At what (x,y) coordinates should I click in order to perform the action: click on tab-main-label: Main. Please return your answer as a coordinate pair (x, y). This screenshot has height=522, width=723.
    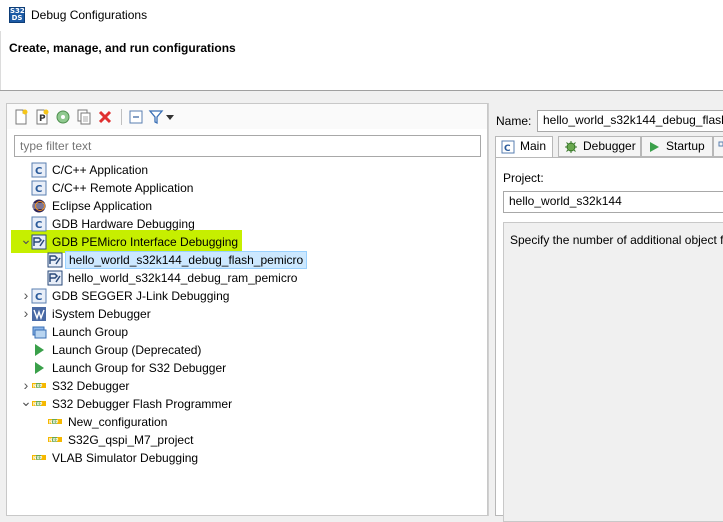
    Looking at the image, I should click on (533, 146).